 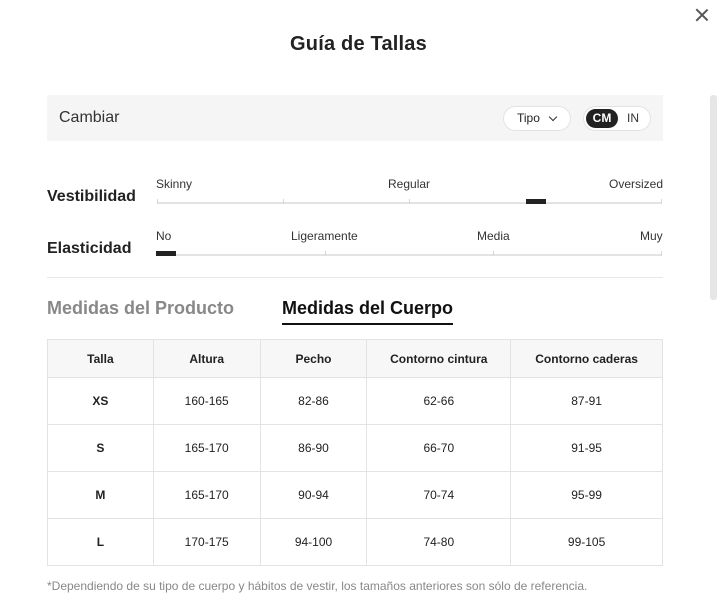 I want to click on table-cell: 87-91, so click(x=586, y=401).